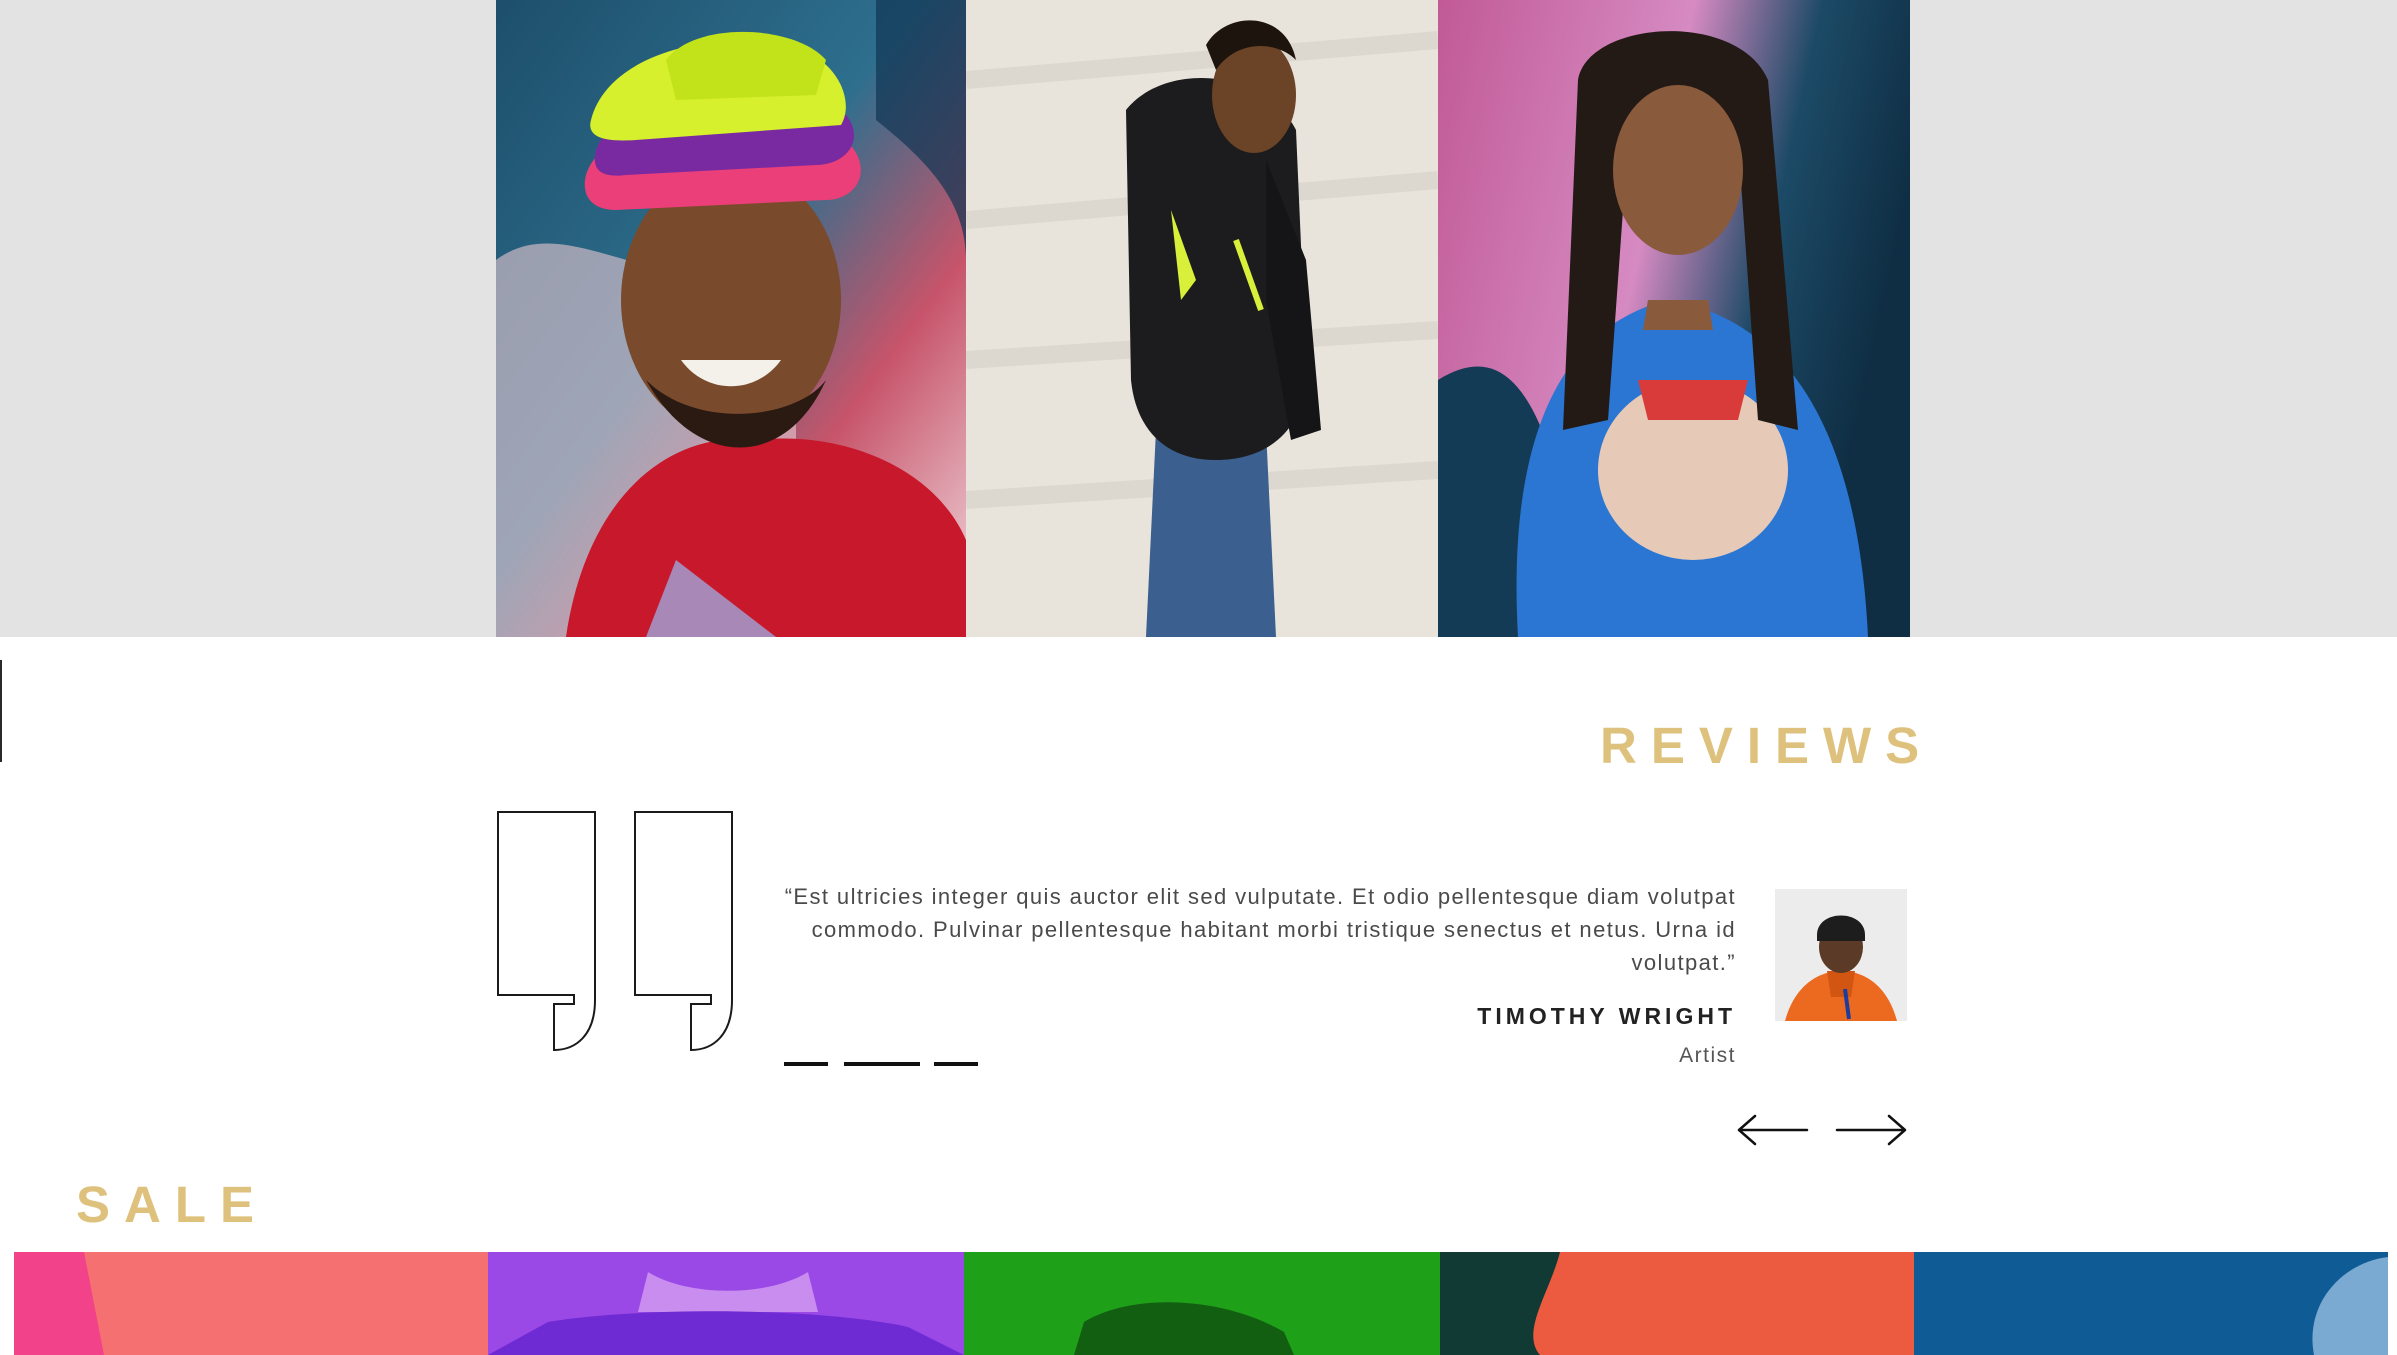  Describe the element at coordinates (1202, 318) in the screenshot. I see `gallery-photo-black-hoodie` at that location.